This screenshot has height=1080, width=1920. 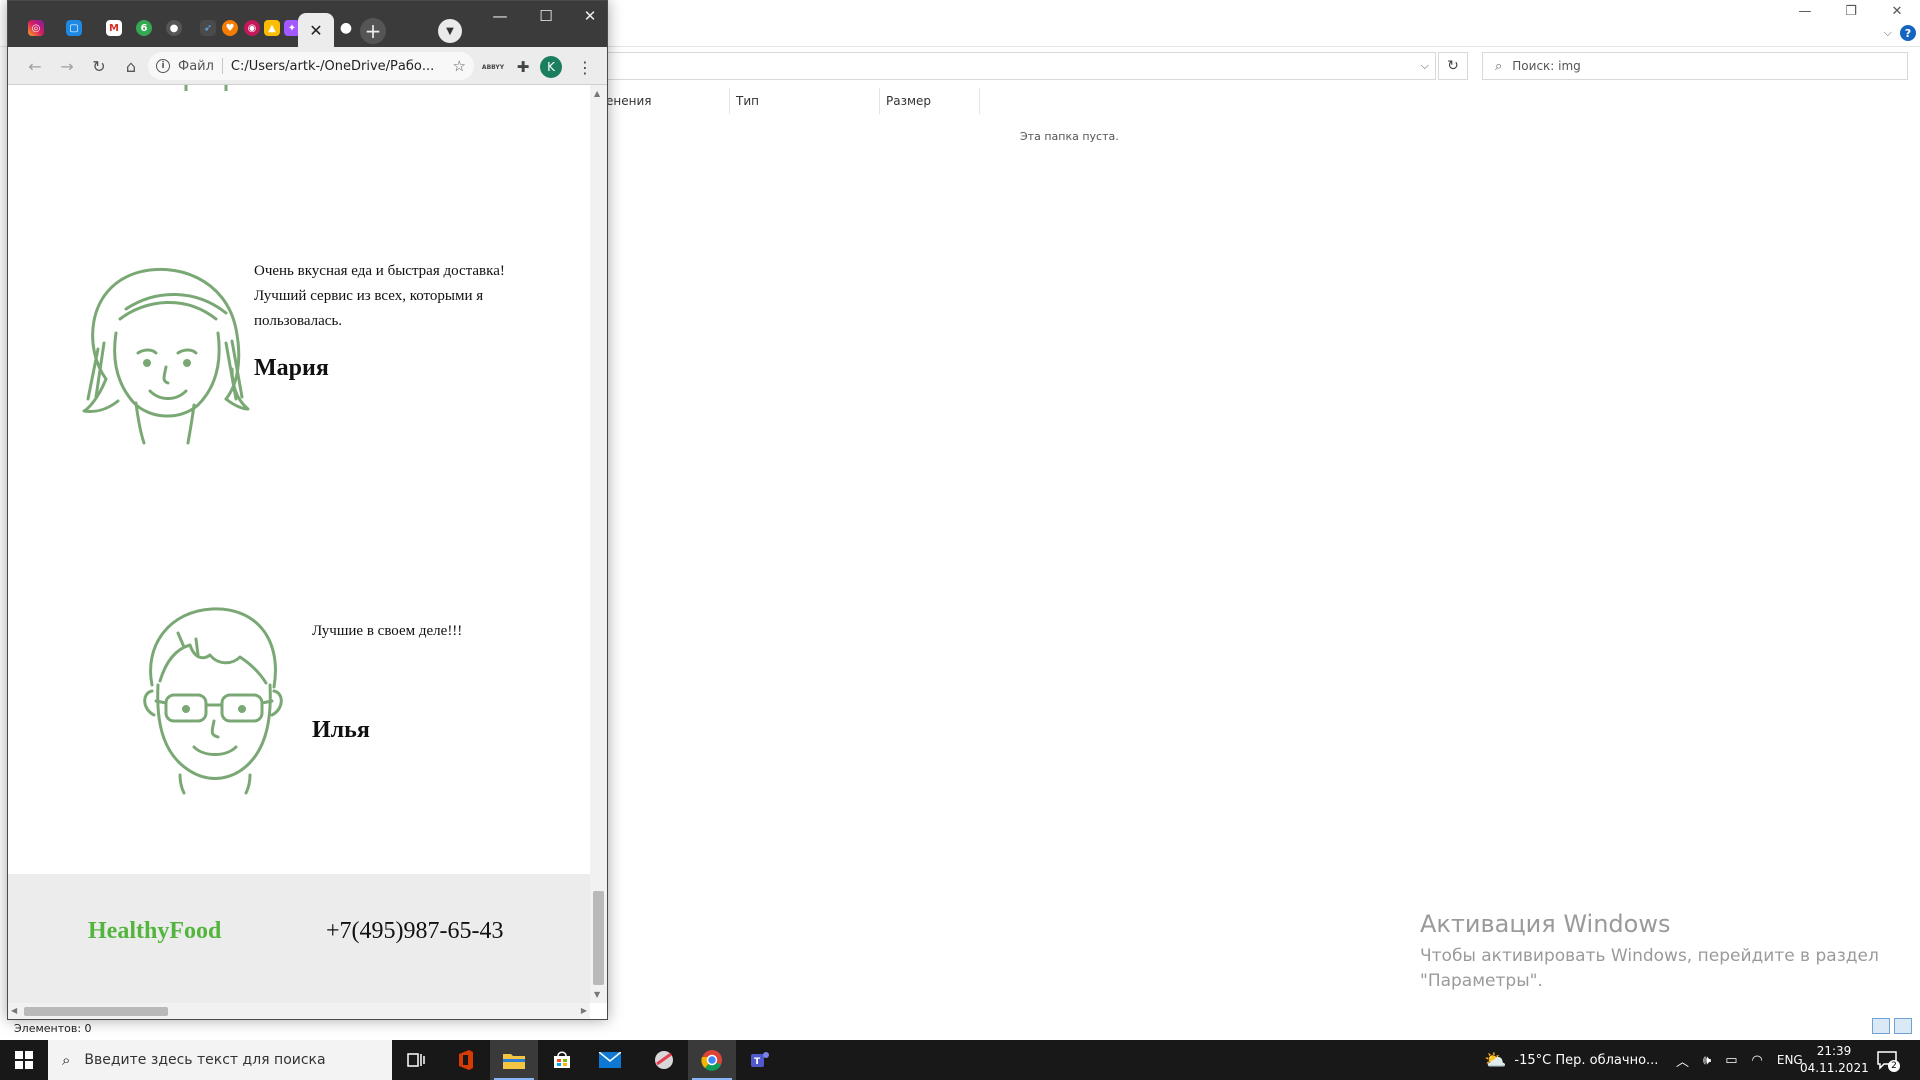 What do you see at coordinates (598, 938) in the screenshot?
I see `vertical-scroll-thumb` at bounding box center [598, 938].